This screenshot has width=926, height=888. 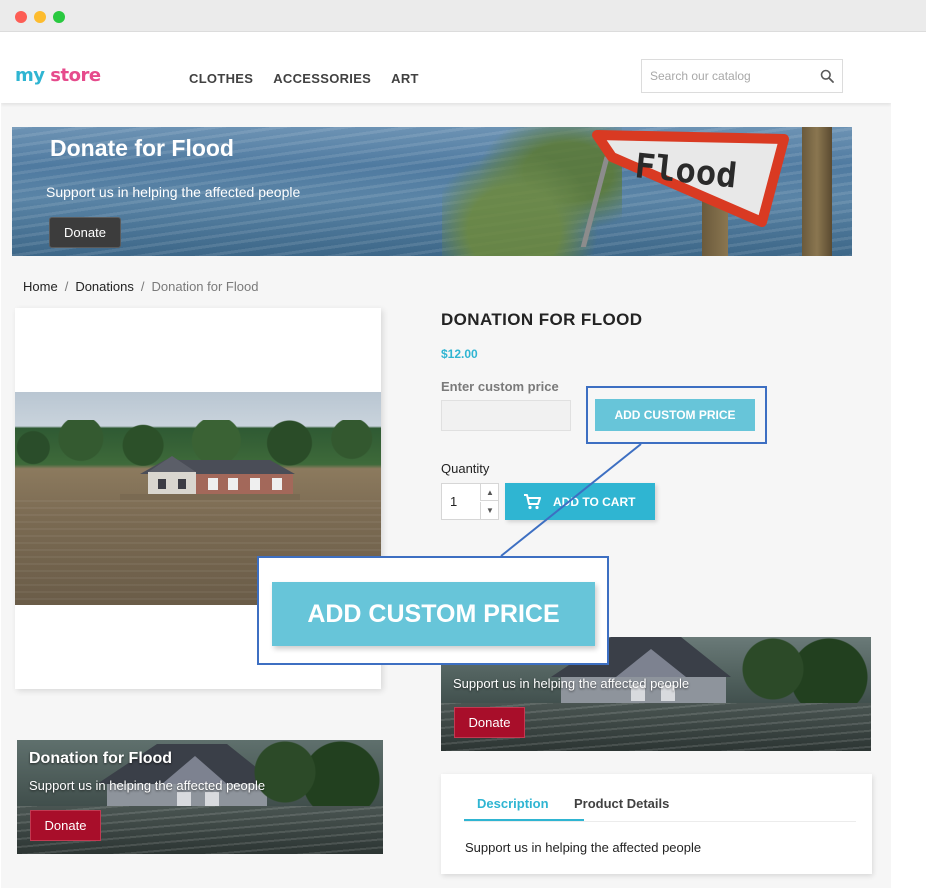 What do you see at coordinates (463, 16) in the screenshot?
I see `window-titlebar` at bounding box center [463, 16].